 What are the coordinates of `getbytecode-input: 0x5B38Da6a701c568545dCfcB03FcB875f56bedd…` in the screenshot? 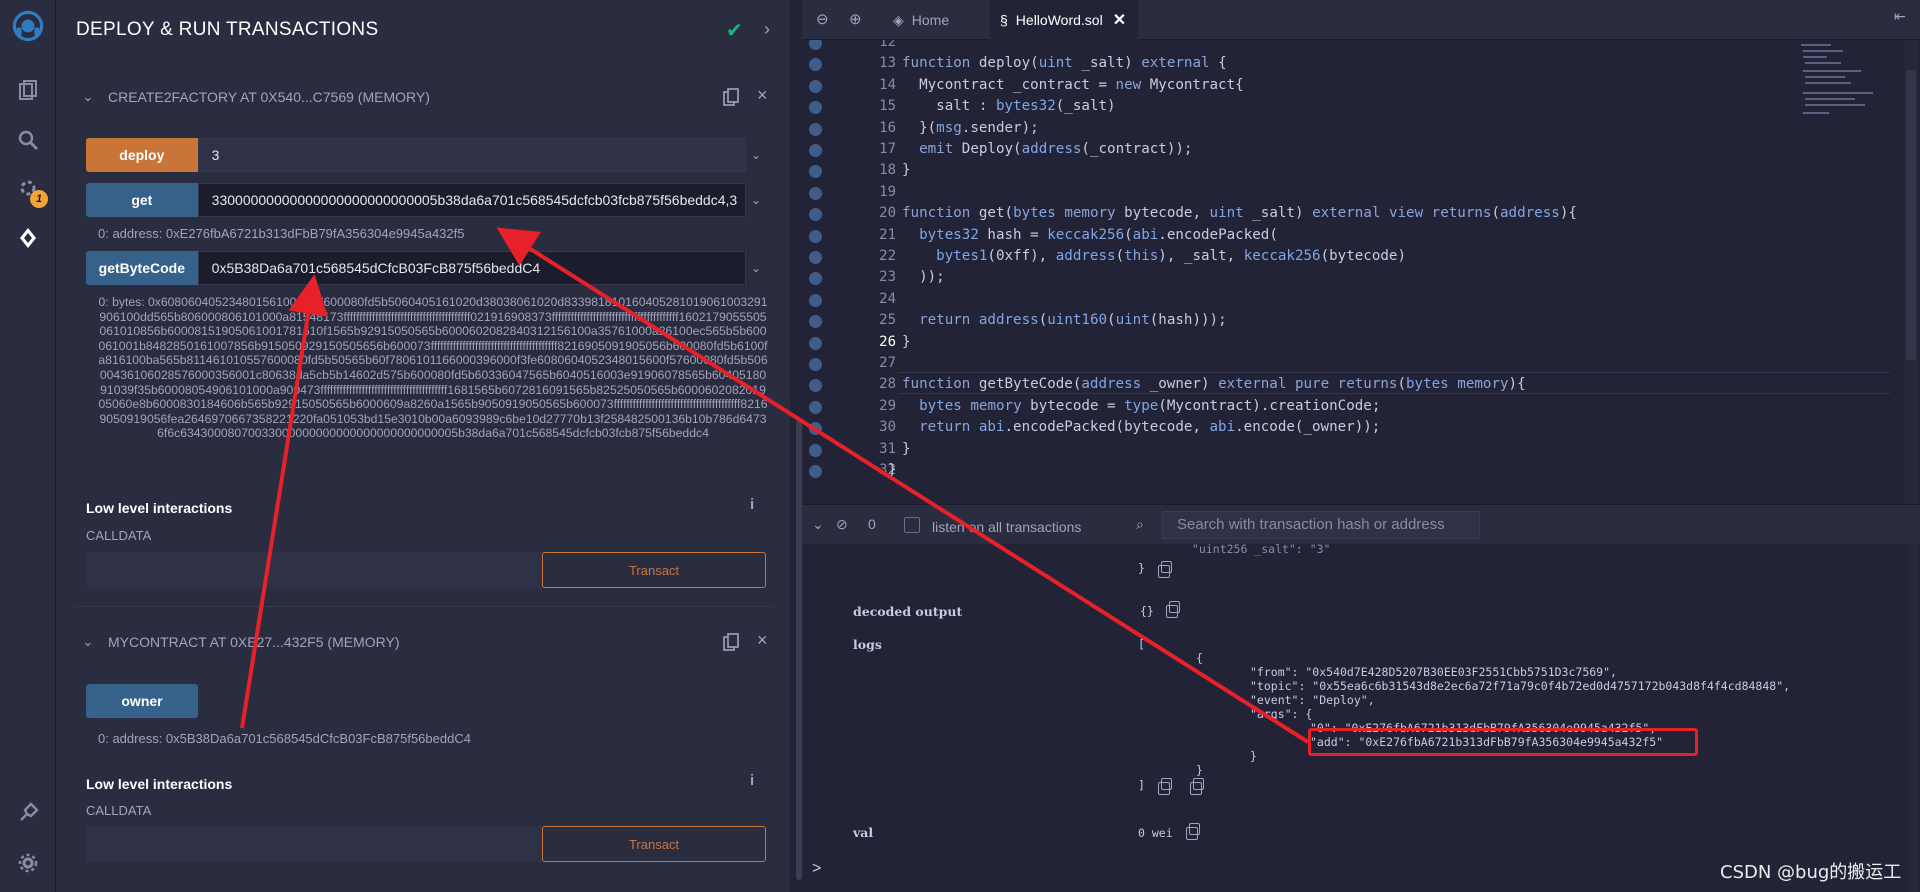 It's located at (472, 268).